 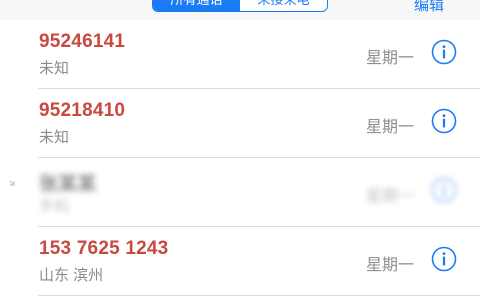 What do you see at coordinates (196, 5) in the screenshot?
I see `tab-all-calls: 所有通话` at bounding box center [196, 5].